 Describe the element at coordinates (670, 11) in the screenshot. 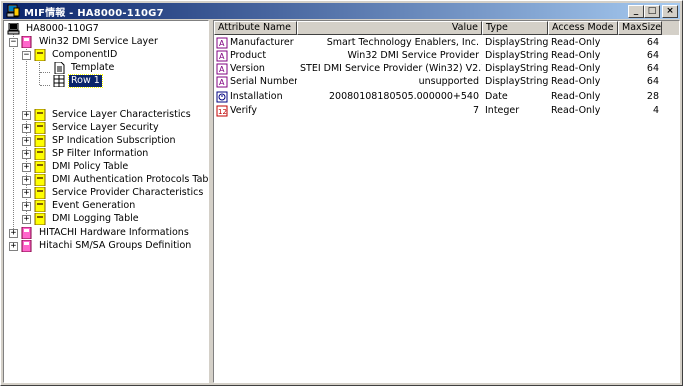

I see `close-button: ×` at that location.